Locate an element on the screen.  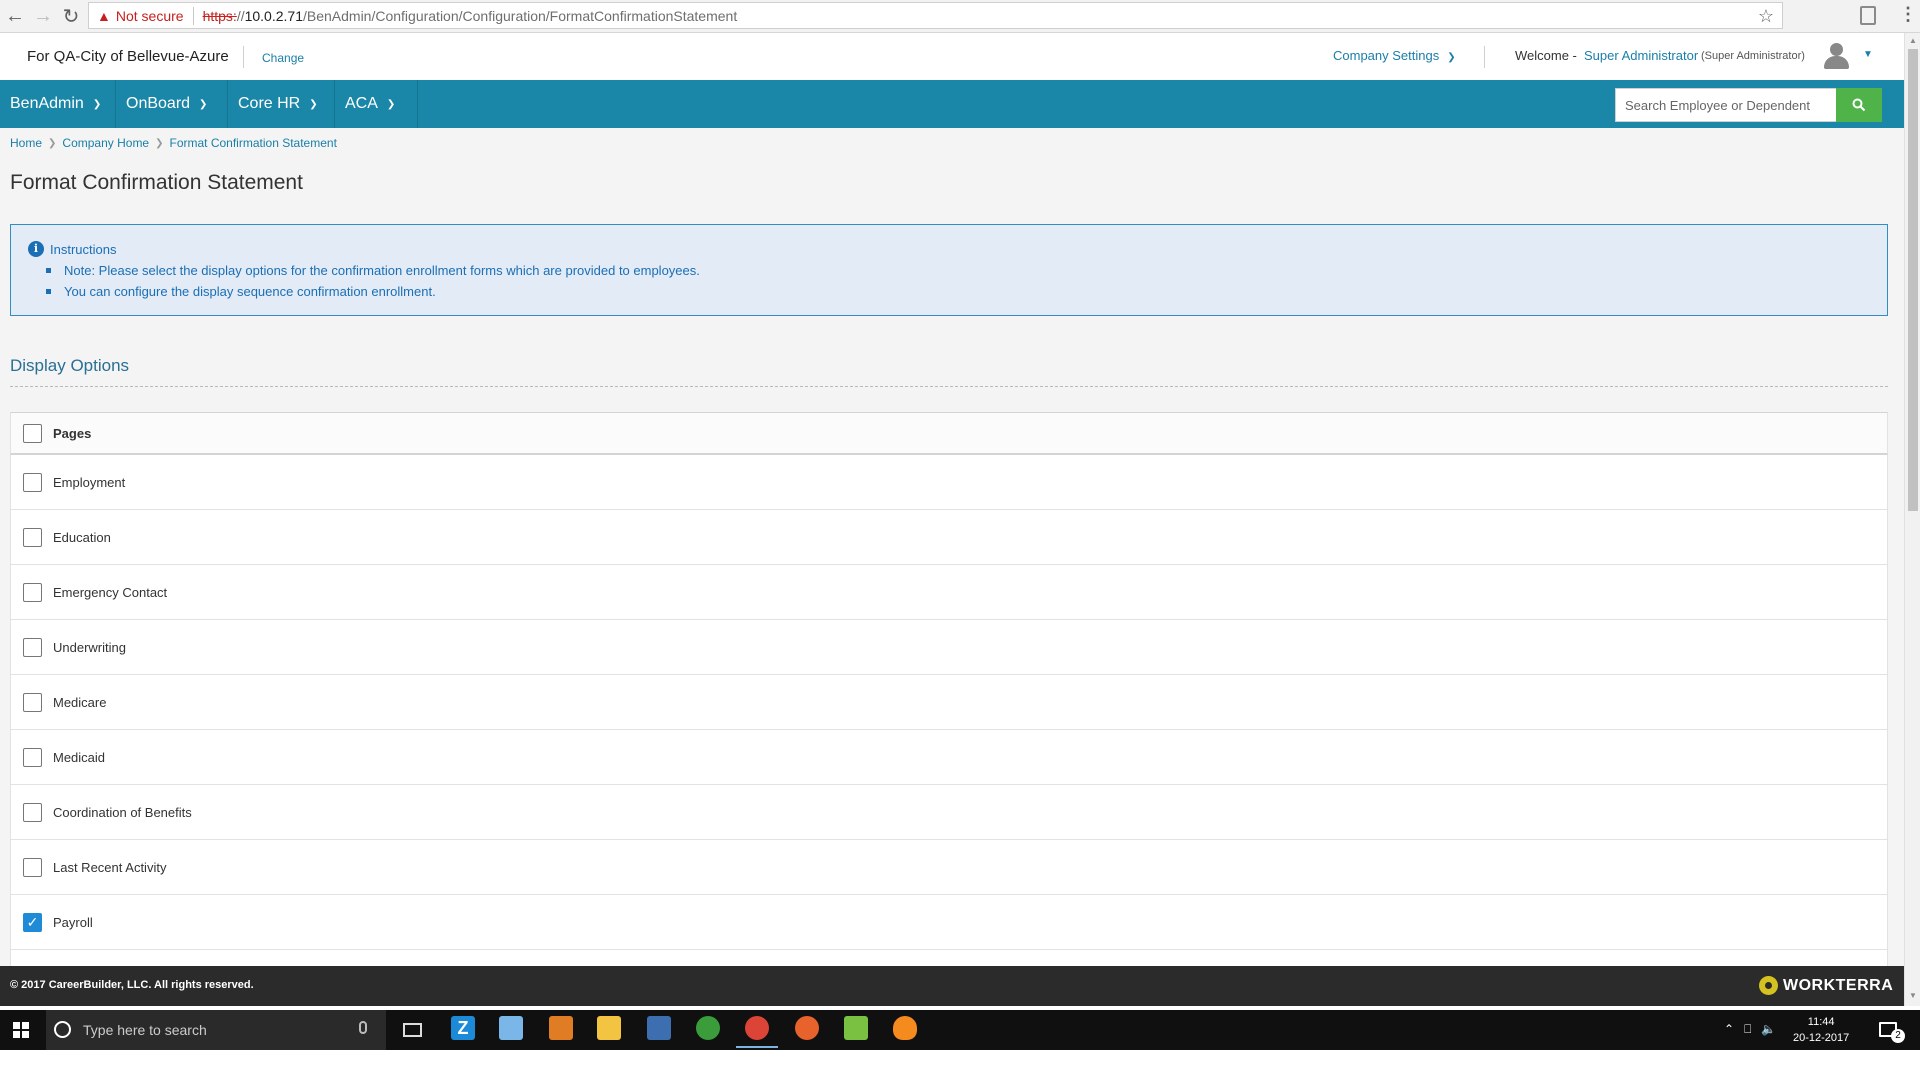
browser-menu-icon: ⋮ is located at coordinates (1908, 14).